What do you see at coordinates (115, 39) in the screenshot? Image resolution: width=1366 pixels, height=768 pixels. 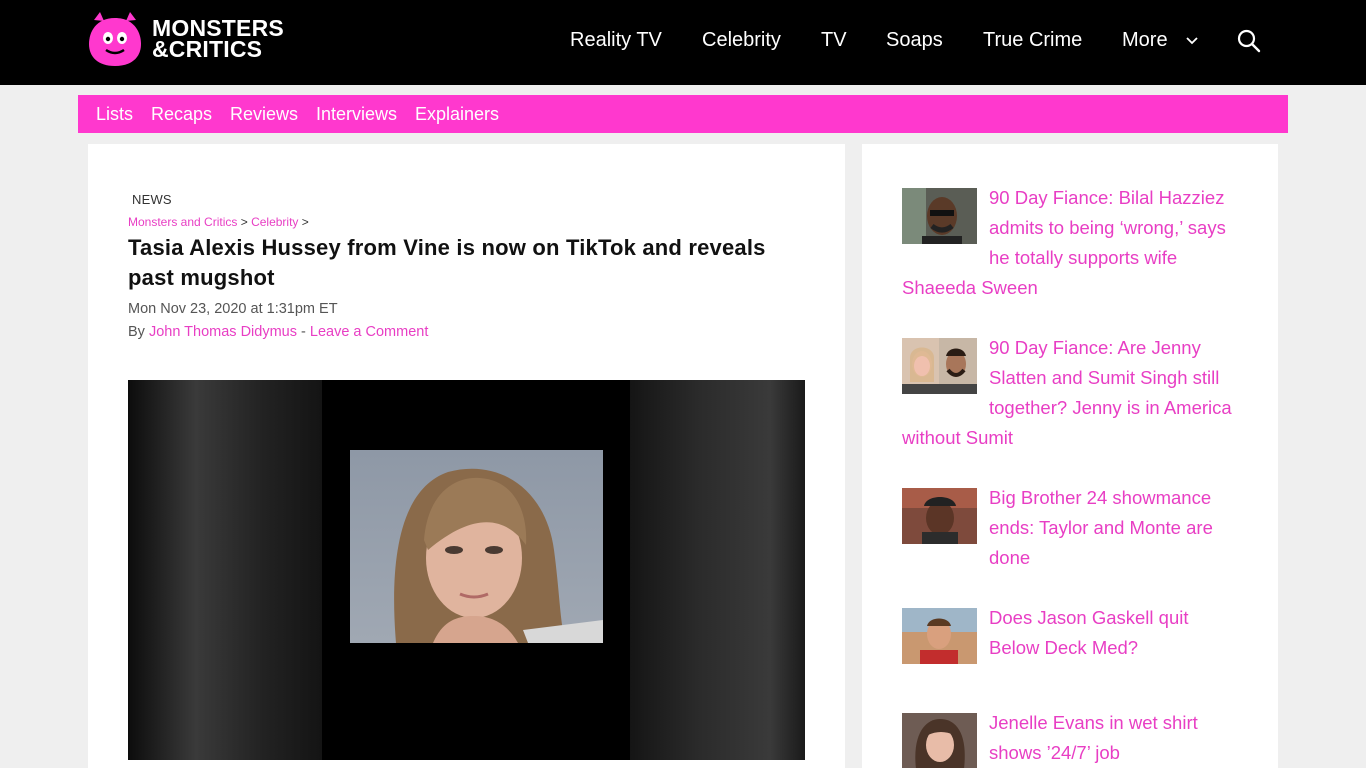 I see `monster-logo-icon` at bounding box center [115, 39].